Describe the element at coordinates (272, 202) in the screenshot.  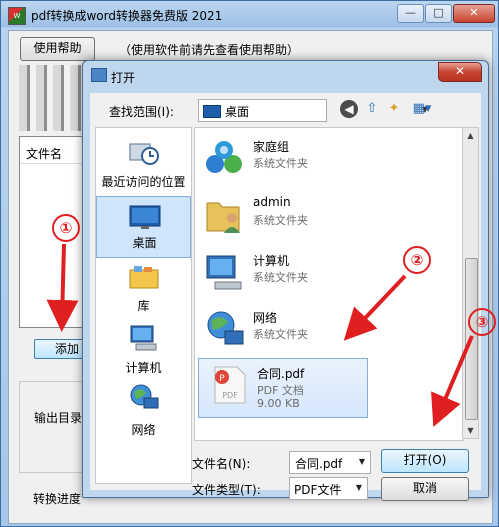
I see `item-name: admin` at that location.